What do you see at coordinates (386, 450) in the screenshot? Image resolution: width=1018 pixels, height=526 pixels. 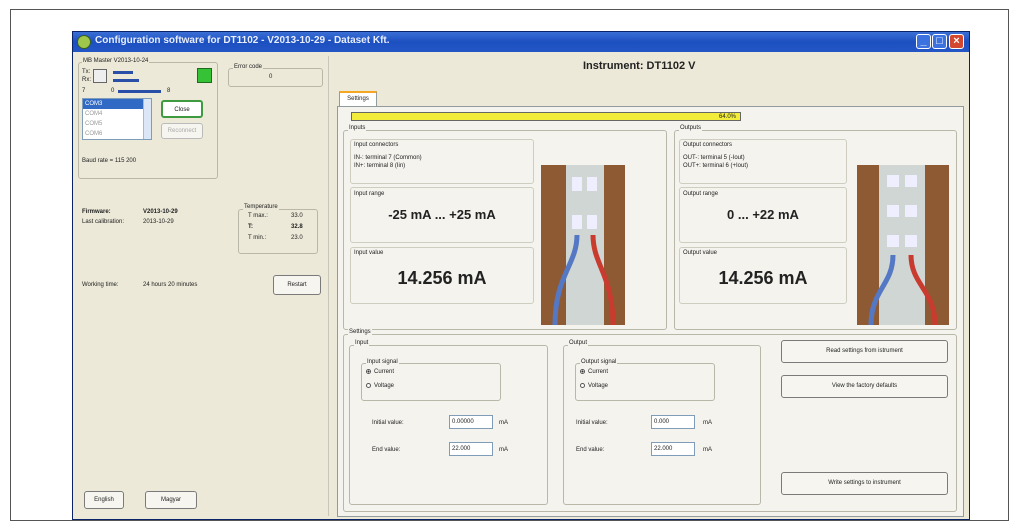 I see `input-end-label: End value:` at bounding box center [386, 450].